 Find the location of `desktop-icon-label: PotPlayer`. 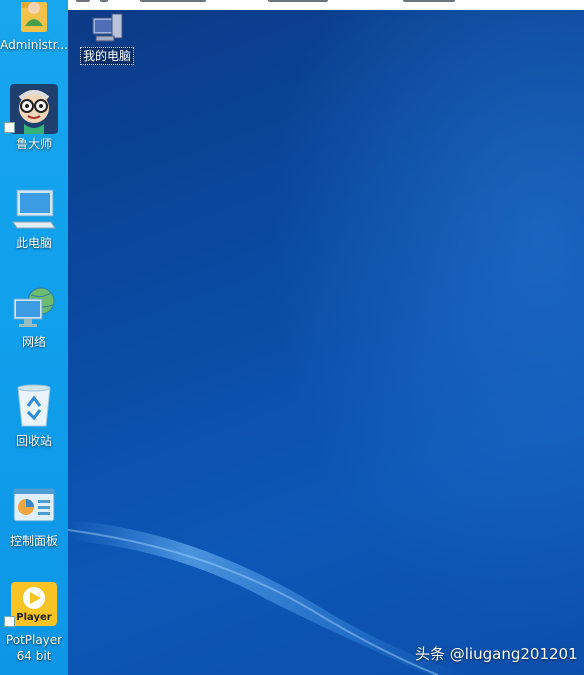

desktop-icon-label: PotPlayer is located at coordinates (34, 640).